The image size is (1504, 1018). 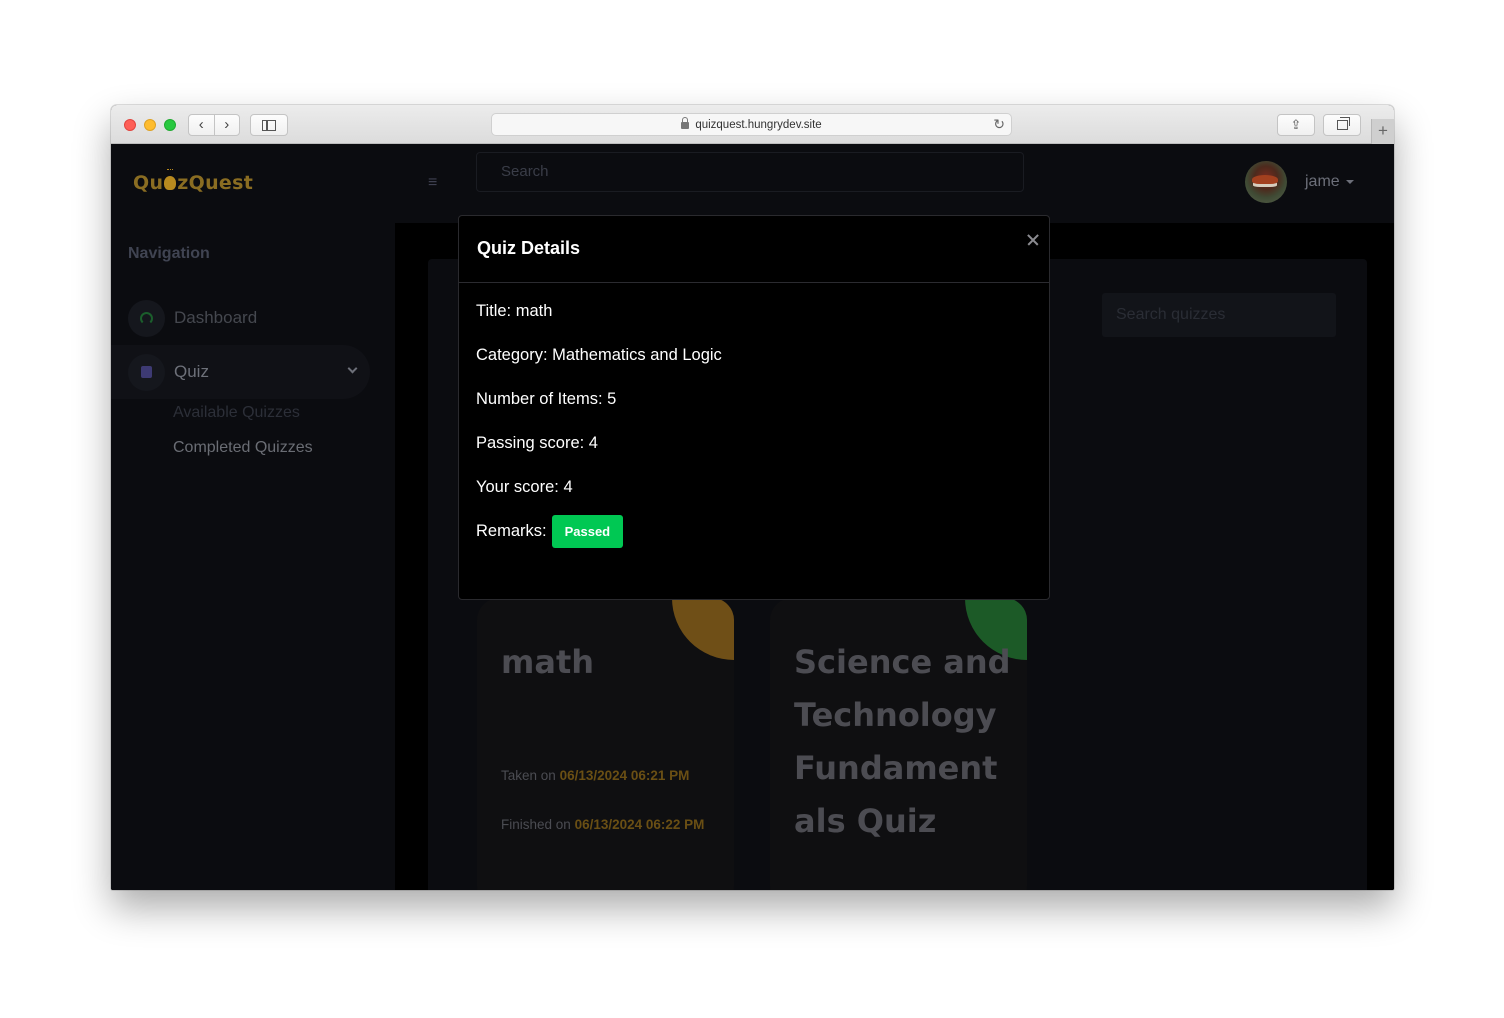 I want to click on search-input: Search, so click(x=750, y=172).